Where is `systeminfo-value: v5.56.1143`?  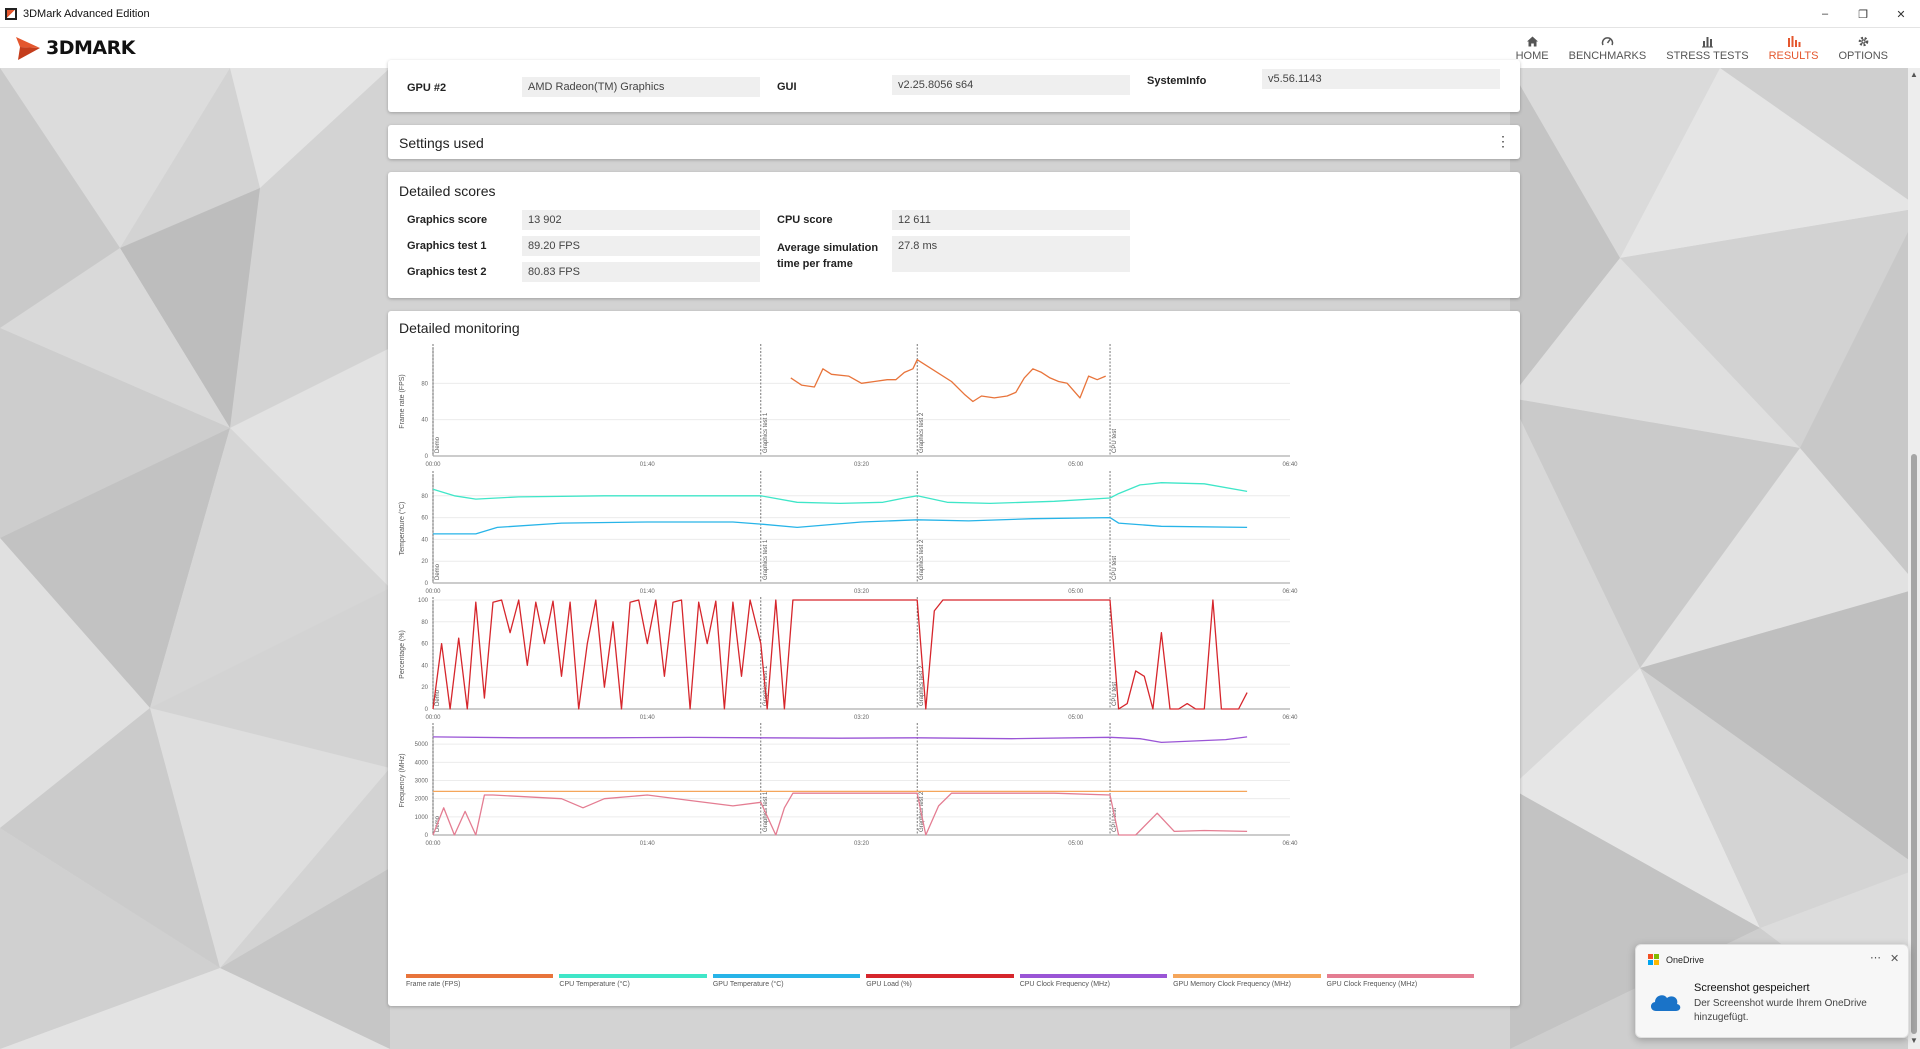 systeminfo-value: v5.56.1143 is located at coordinates (1381, 79).